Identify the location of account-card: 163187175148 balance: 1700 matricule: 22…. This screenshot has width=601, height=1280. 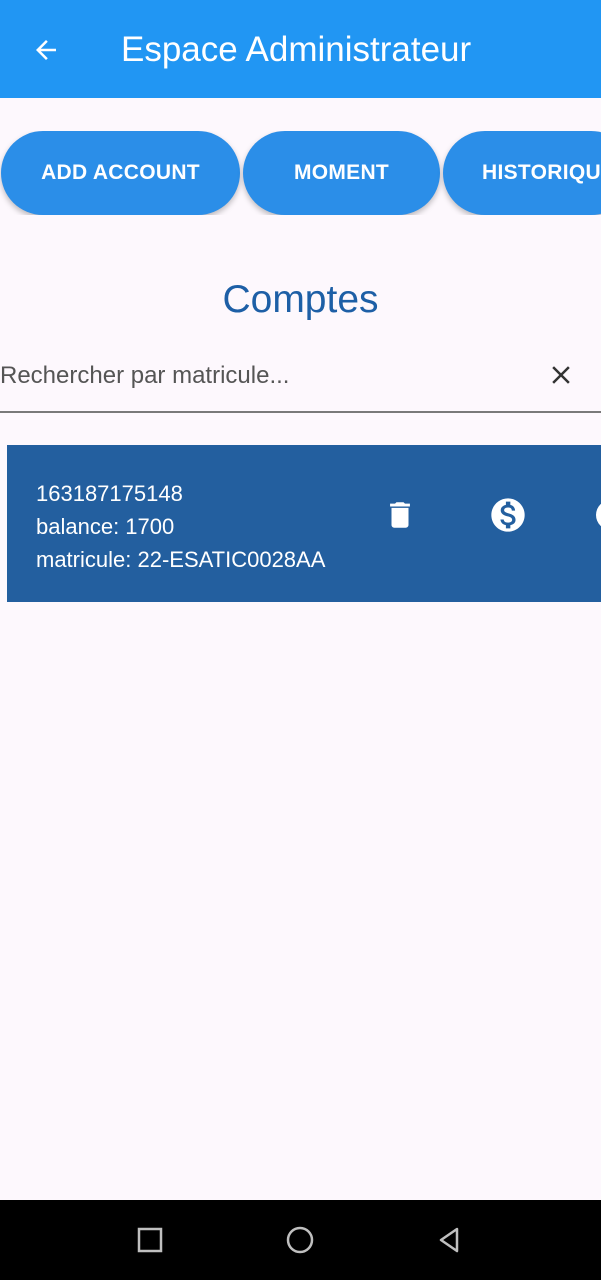
(304, 523).